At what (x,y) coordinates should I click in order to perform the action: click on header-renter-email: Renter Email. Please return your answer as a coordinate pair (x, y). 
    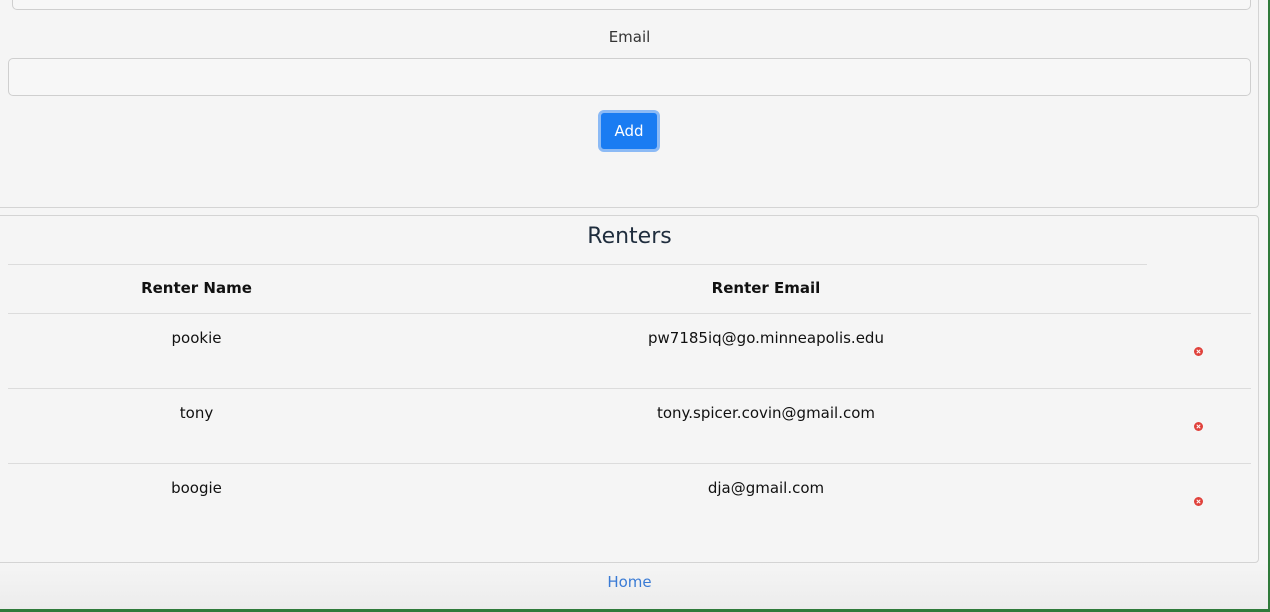
    Looking at the image, I should click on (766, 288).